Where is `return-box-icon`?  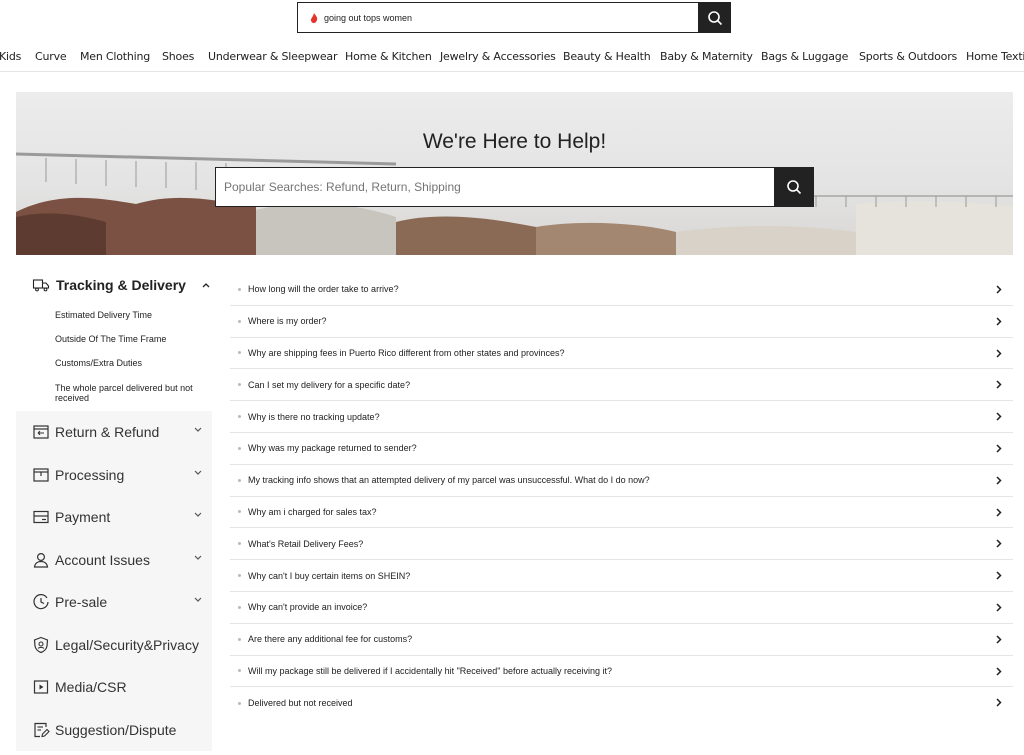 return-box-icon is located at coordinates (41, 432).